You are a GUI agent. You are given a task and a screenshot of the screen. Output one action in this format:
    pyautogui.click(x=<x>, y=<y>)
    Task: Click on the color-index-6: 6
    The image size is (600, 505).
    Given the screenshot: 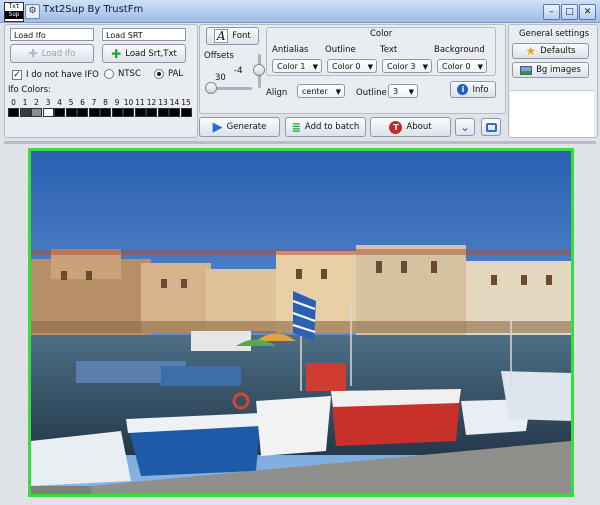 What is the action you would take?
    pyautogui.click(x=82, y=102)
    